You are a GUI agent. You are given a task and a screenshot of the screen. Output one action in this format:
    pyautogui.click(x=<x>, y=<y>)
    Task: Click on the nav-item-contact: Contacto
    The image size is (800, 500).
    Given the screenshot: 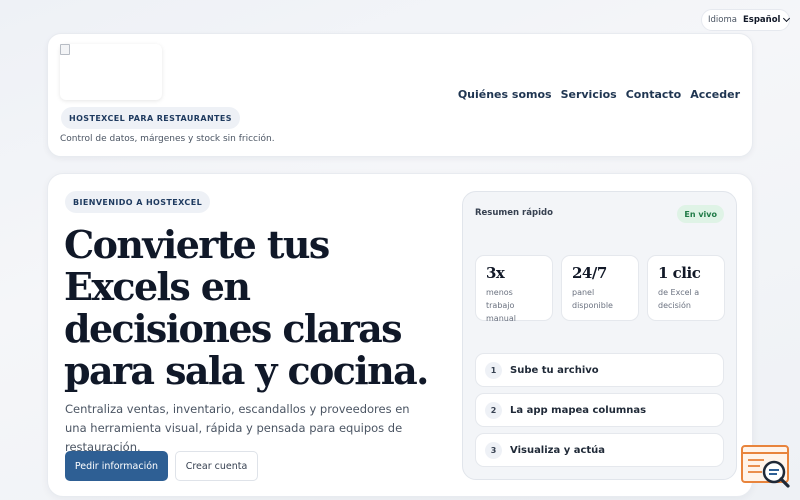 What is the action you would take?
    pyautogui.click(x=653, y=94)
    